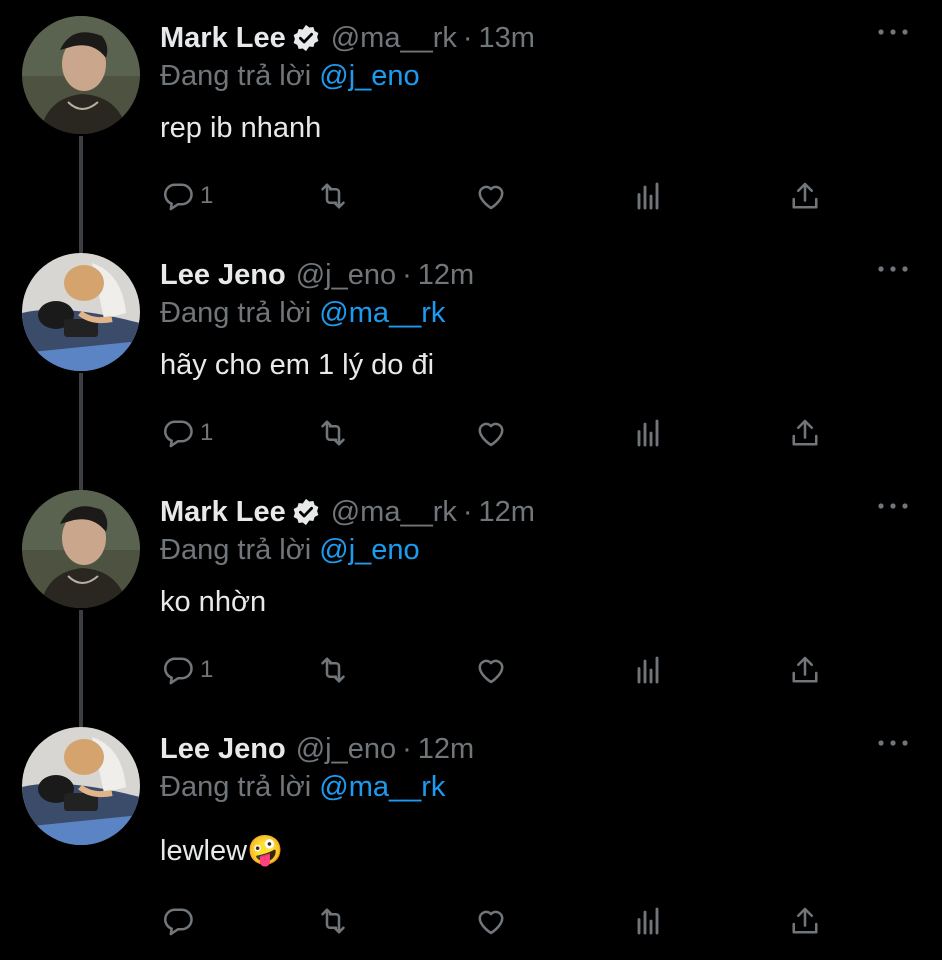  I want to click on reply-button, so click(180, 921).